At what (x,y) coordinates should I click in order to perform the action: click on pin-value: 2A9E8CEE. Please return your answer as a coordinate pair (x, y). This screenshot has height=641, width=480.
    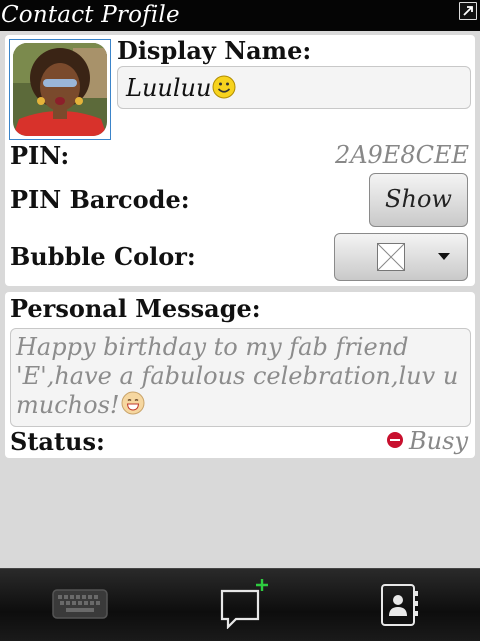
    Looking at the image, I should click on (401, 155).